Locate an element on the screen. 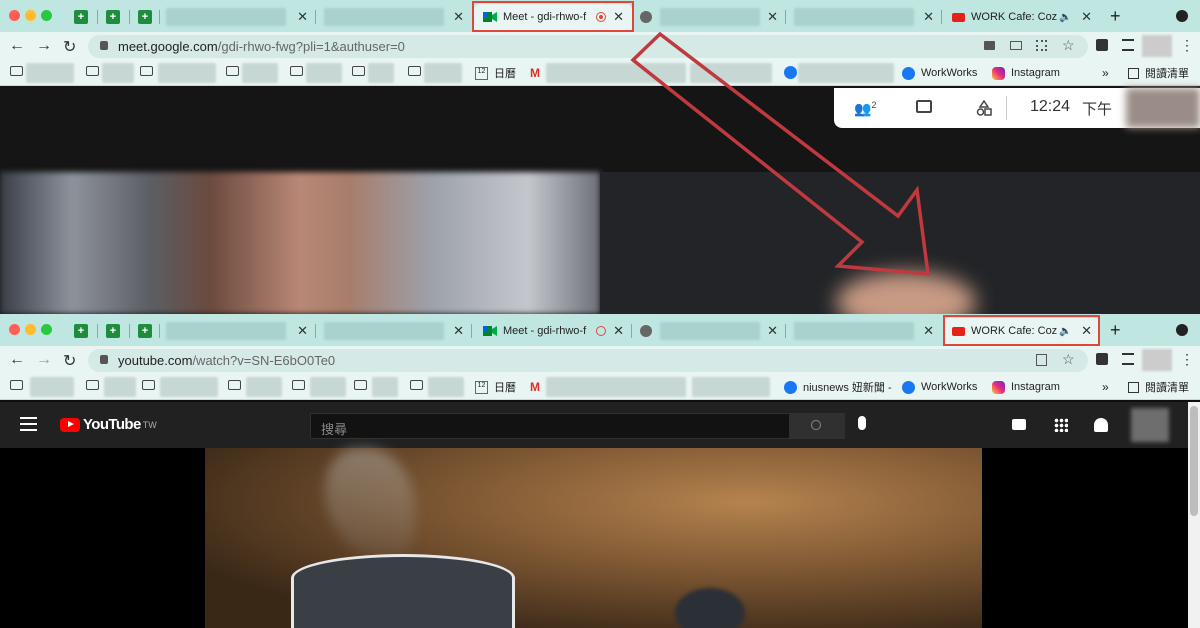  gmail-icon: M is located at coordinates (535, 73).